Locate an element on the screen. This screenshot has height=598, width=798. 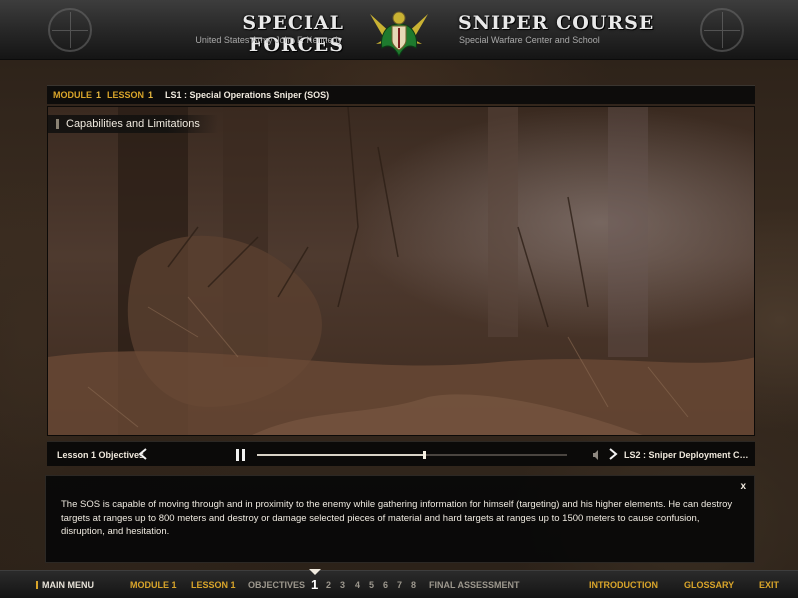
breadcrumb-module-number: 1 is located at coordinates (99, 95).